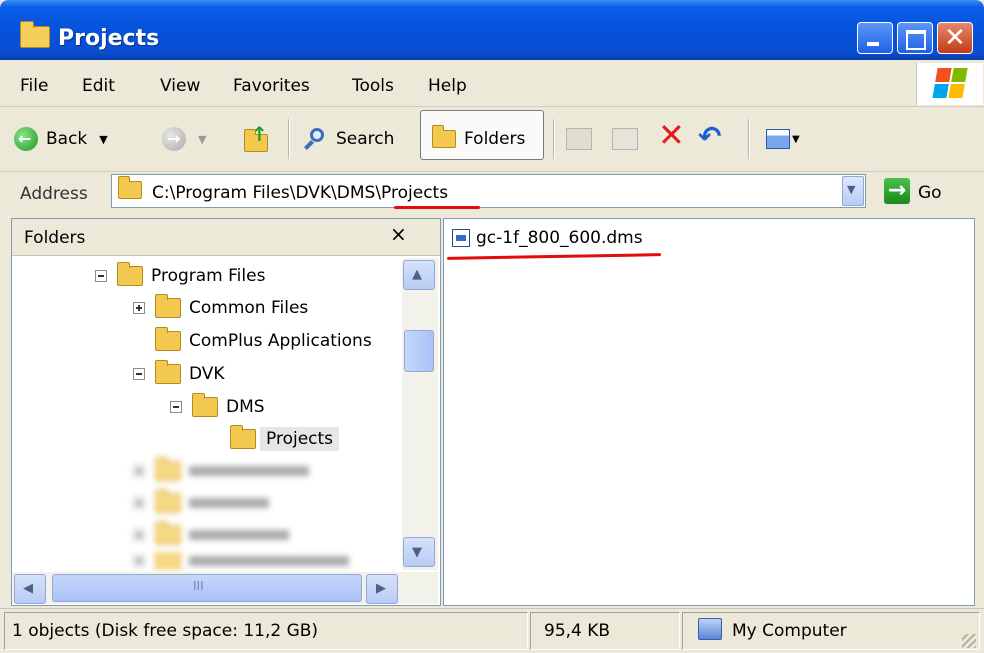 The image size is (984, 653). I want to click on window-title: Projects, so click(109, 38).